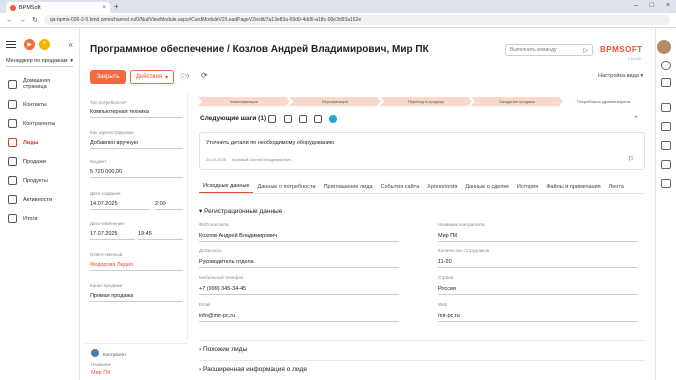 The image size is (676, 380). I want to click on view-settings-button: Настройка вида ▾, so click(620, 76).